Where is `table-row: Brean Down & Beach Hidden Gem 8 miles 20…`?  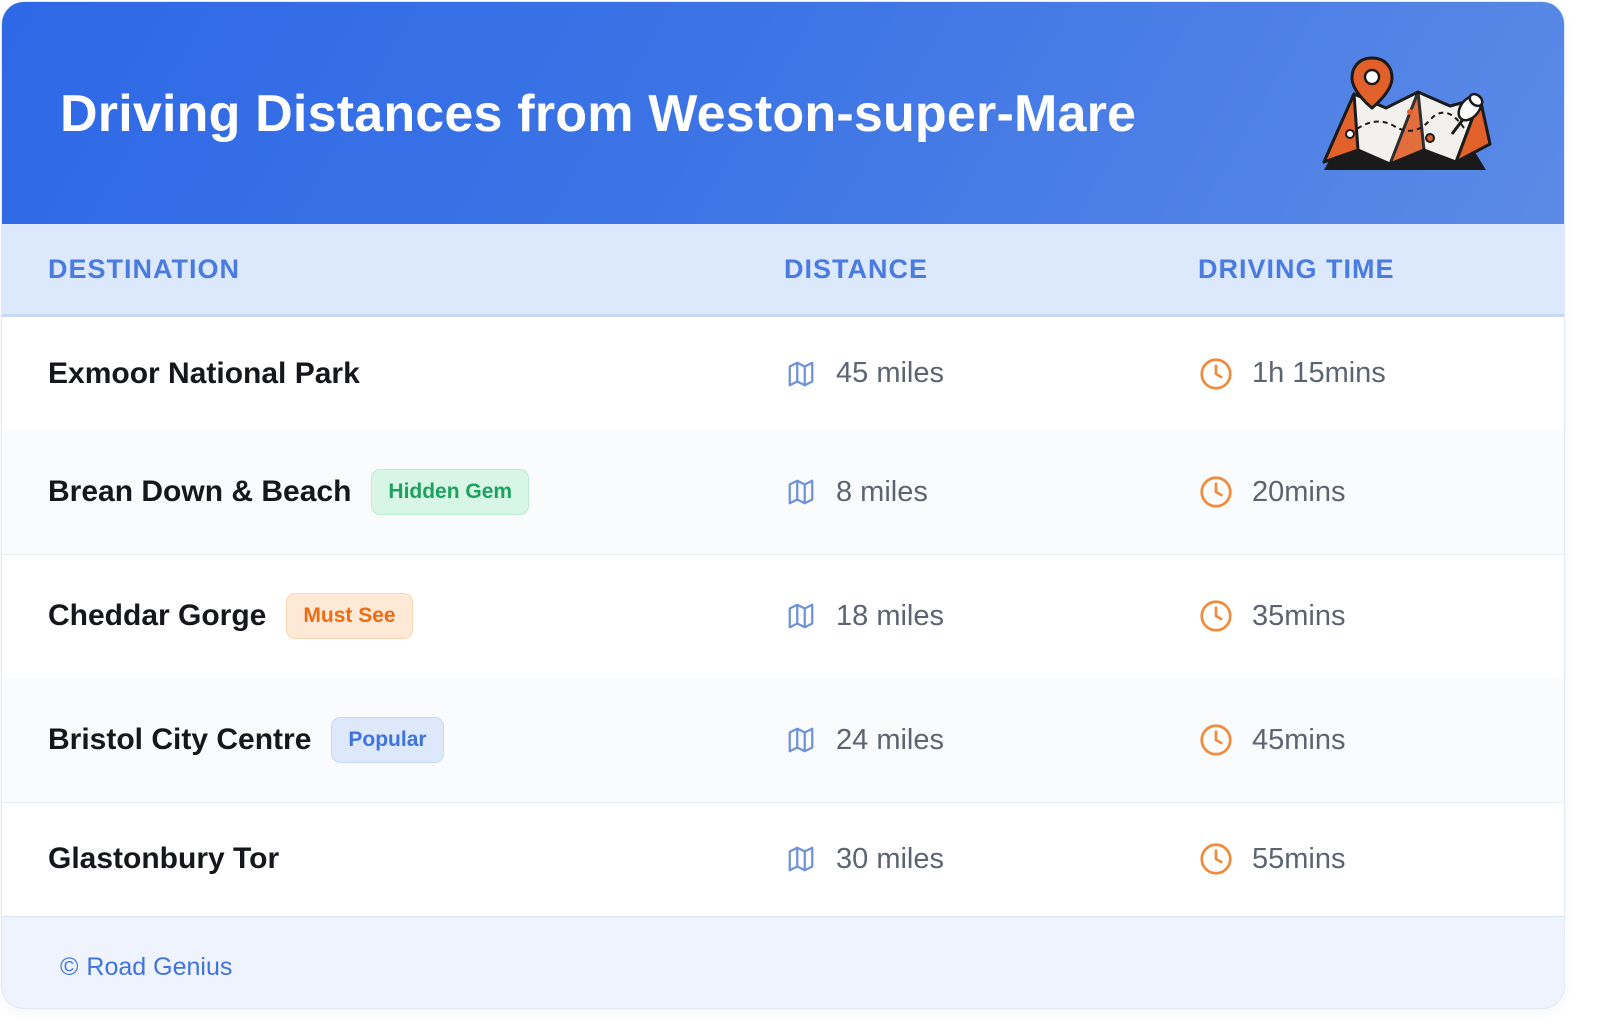
table-row: Brean Down & Beach Hidden Gem 8 miles 20… is located at coordinates (783, 492).